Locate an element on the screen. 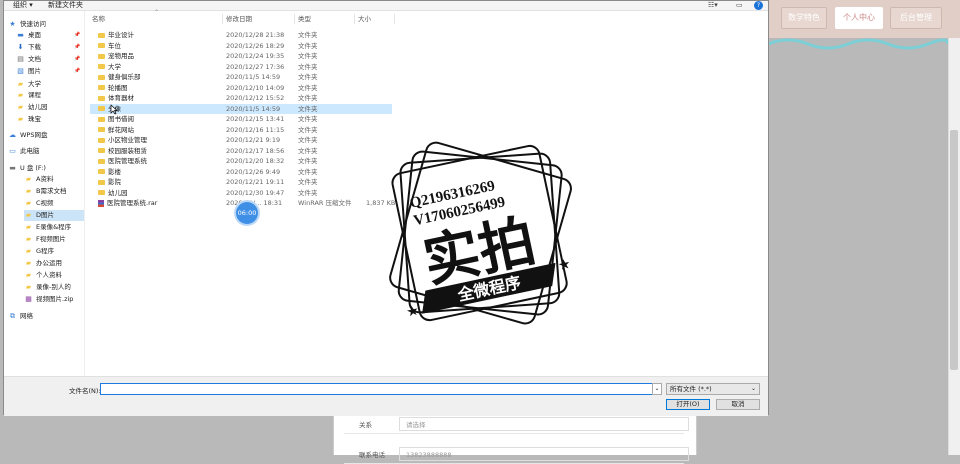 This screenshot has height=464, width=960. nav-item: ▦ 视频图片.zip is located at coordinates (54, 299).